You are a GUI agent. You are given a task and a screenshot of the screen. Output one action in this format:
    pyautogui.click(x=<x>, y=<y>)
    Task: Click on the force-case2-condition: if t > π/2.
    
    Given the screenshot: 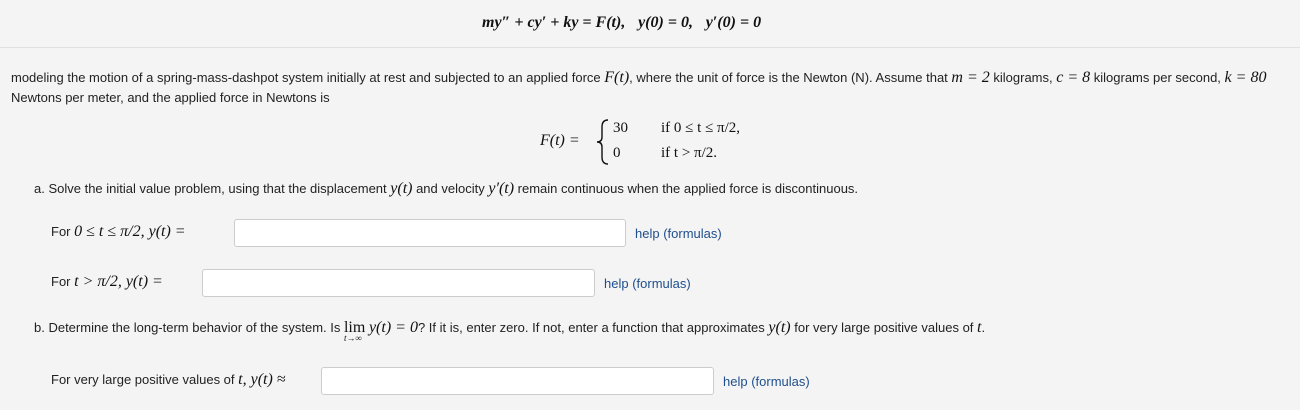 What is the action you would take?
    pyautogui.click(x=689, y=153)
    